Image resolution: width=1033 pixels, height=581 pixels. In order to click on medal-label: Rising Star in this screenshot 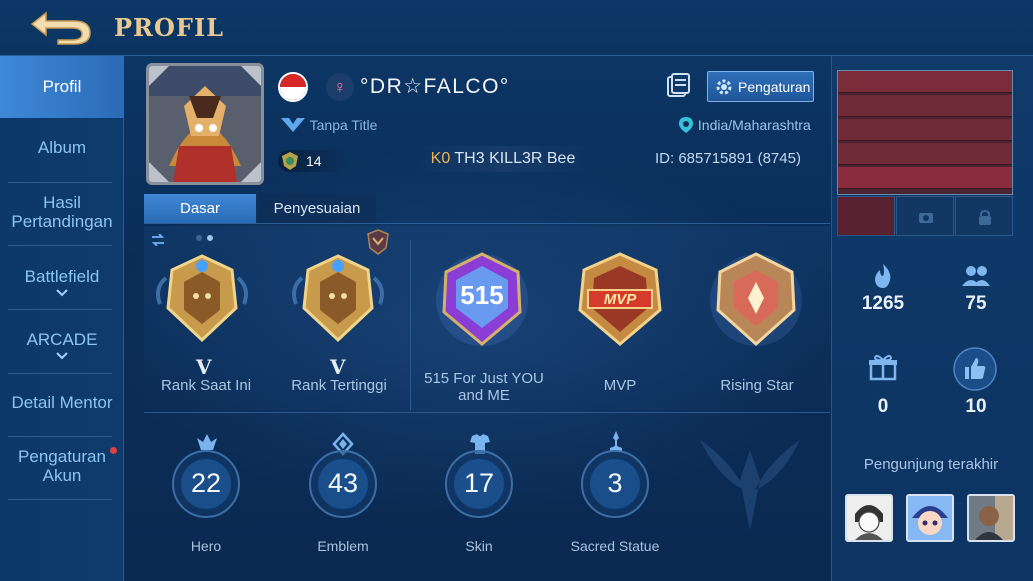, I will do `click(757, 385)`.